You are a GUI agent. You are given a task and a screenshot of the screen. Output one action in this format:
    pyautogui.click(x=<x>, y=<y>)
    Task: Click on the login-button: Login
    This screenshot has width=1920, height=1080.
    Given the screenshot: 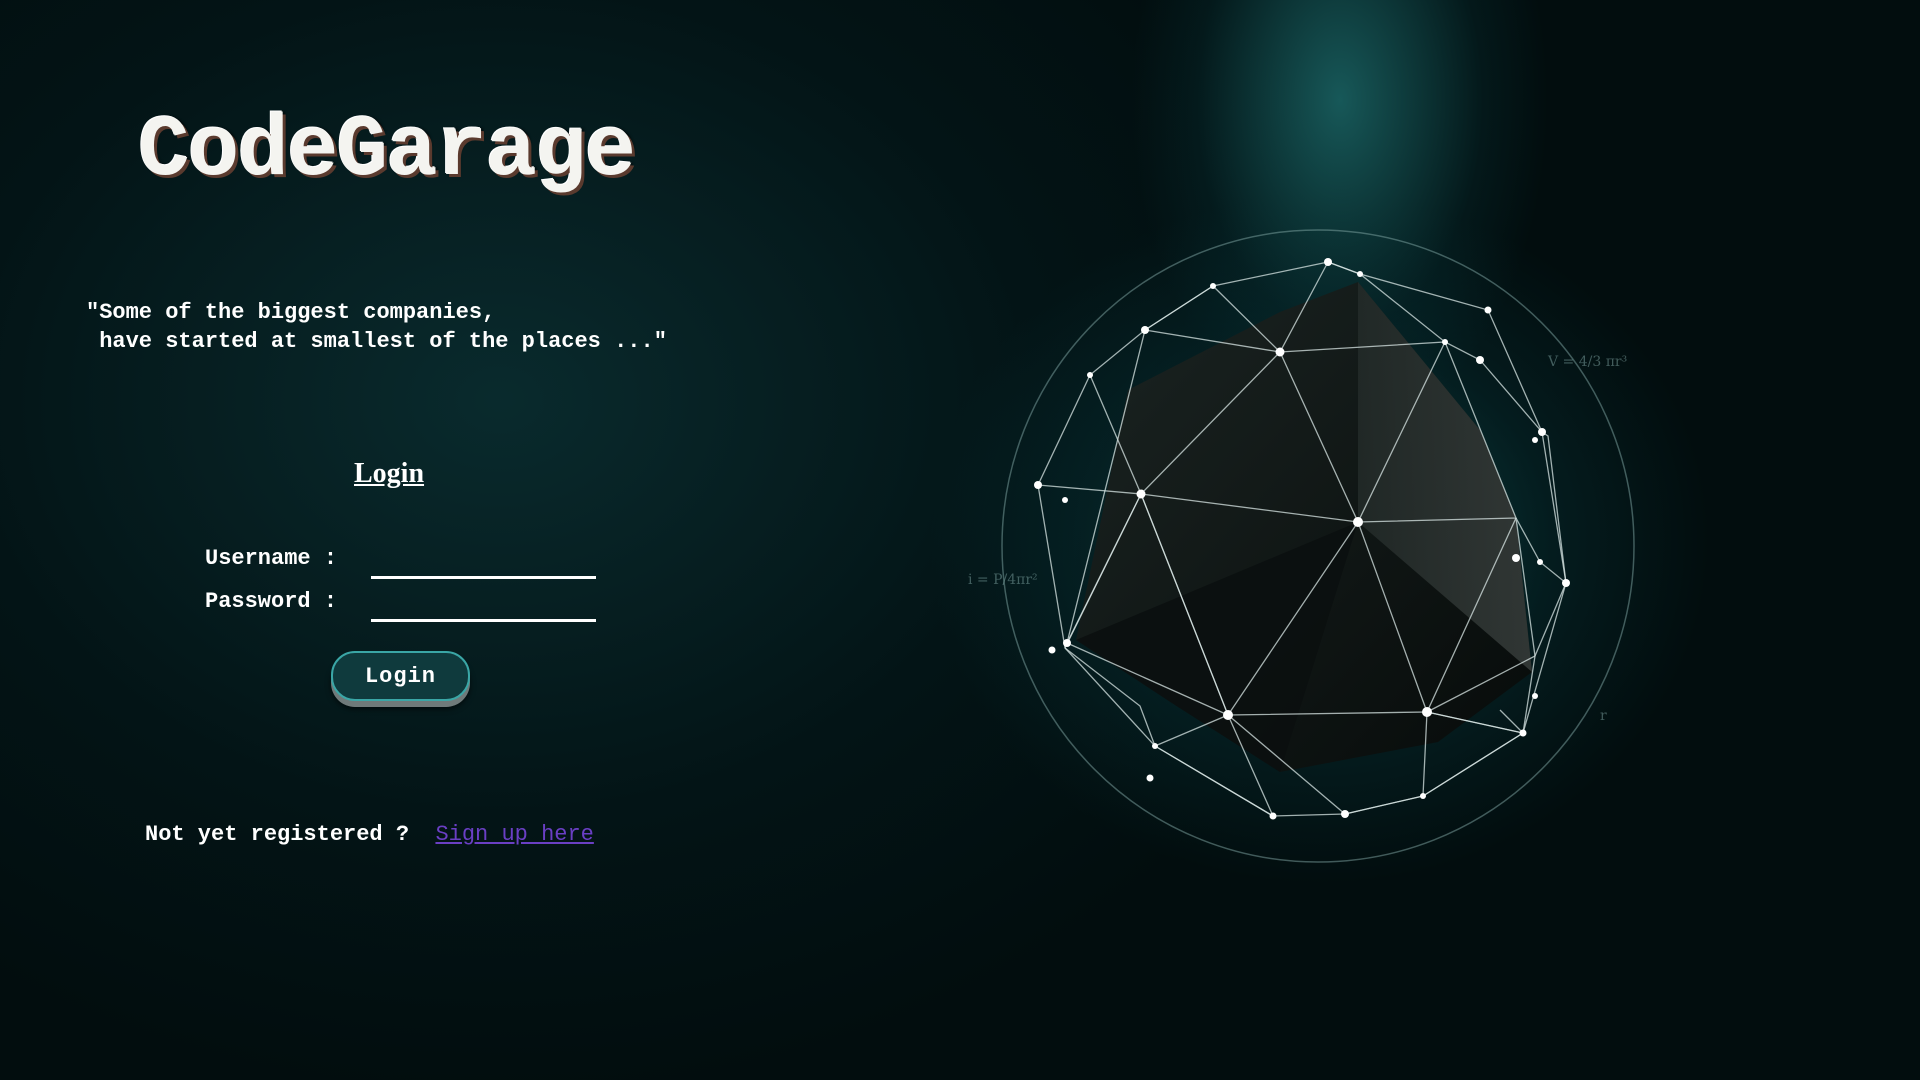 What is the action you would take?
    pyautogui.click(x=400, y=676)
    